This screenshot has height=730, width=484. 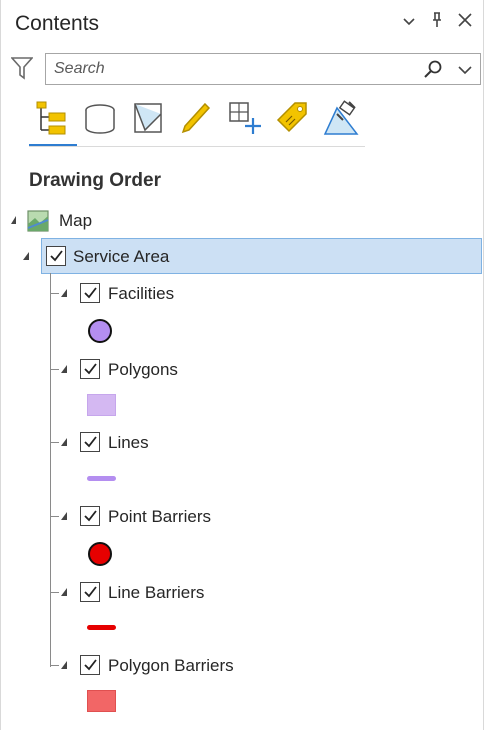 I want to click on layer-row: Polygons, so click(x=241, y=374).